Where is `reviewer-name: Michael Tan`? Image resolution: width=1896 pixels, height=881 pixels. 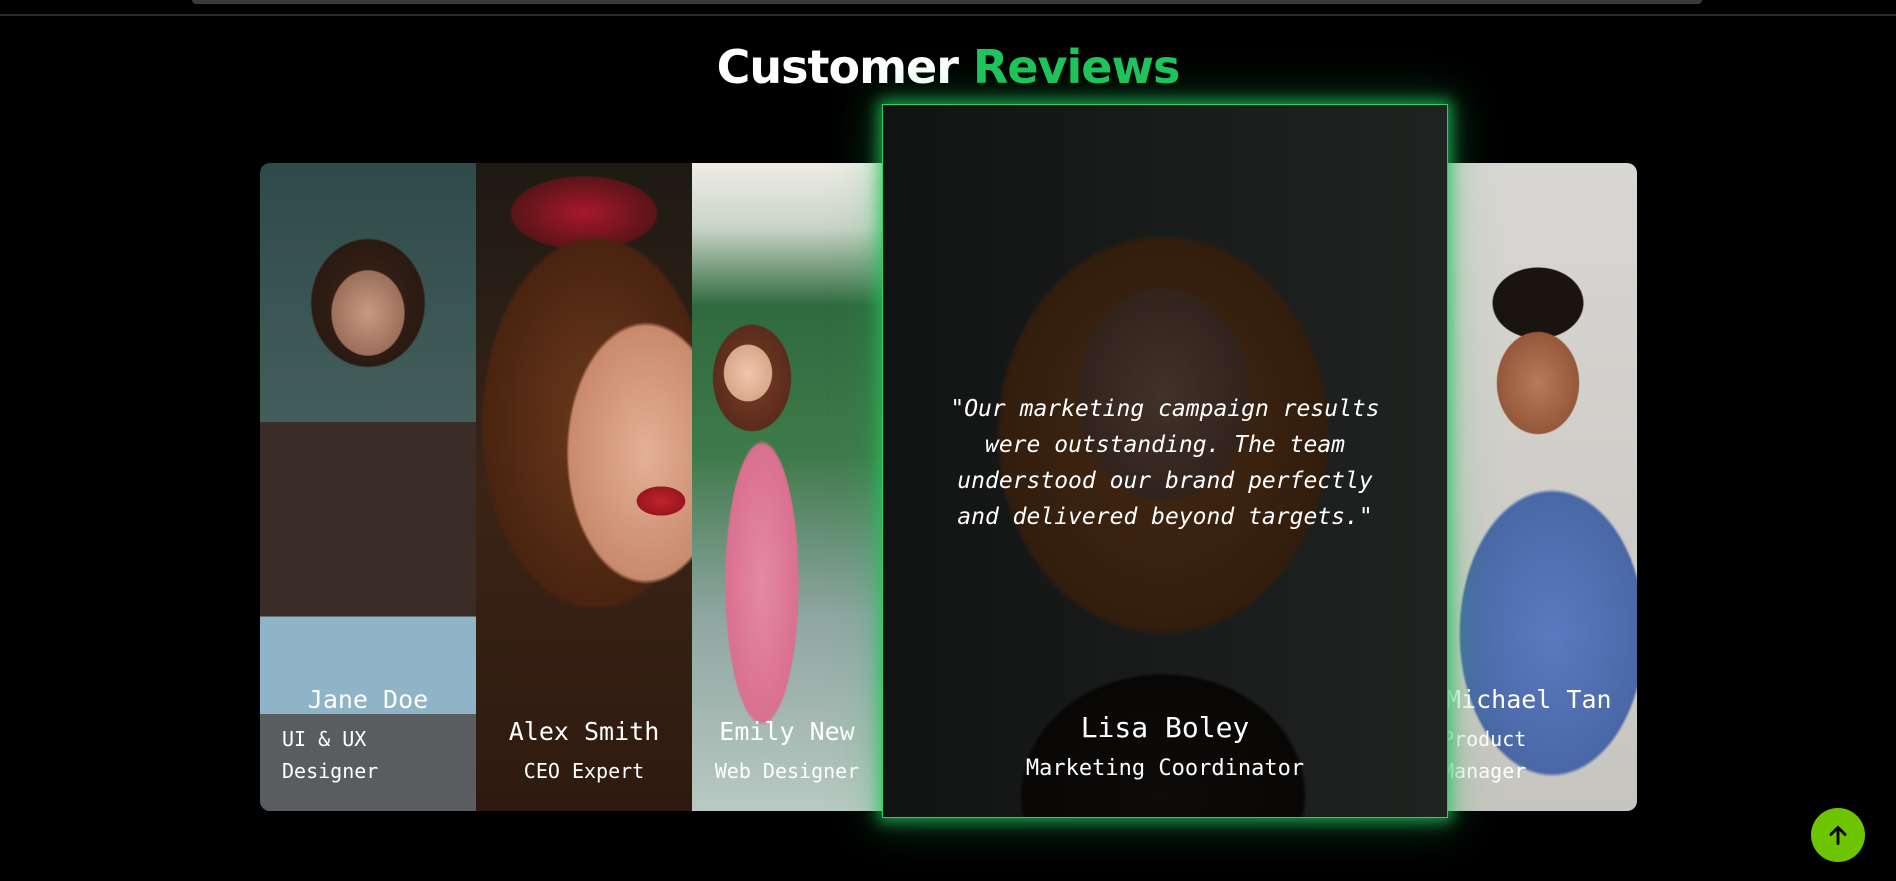 reviewer-name: Michael Tan is located at coordinates (1529, 699).